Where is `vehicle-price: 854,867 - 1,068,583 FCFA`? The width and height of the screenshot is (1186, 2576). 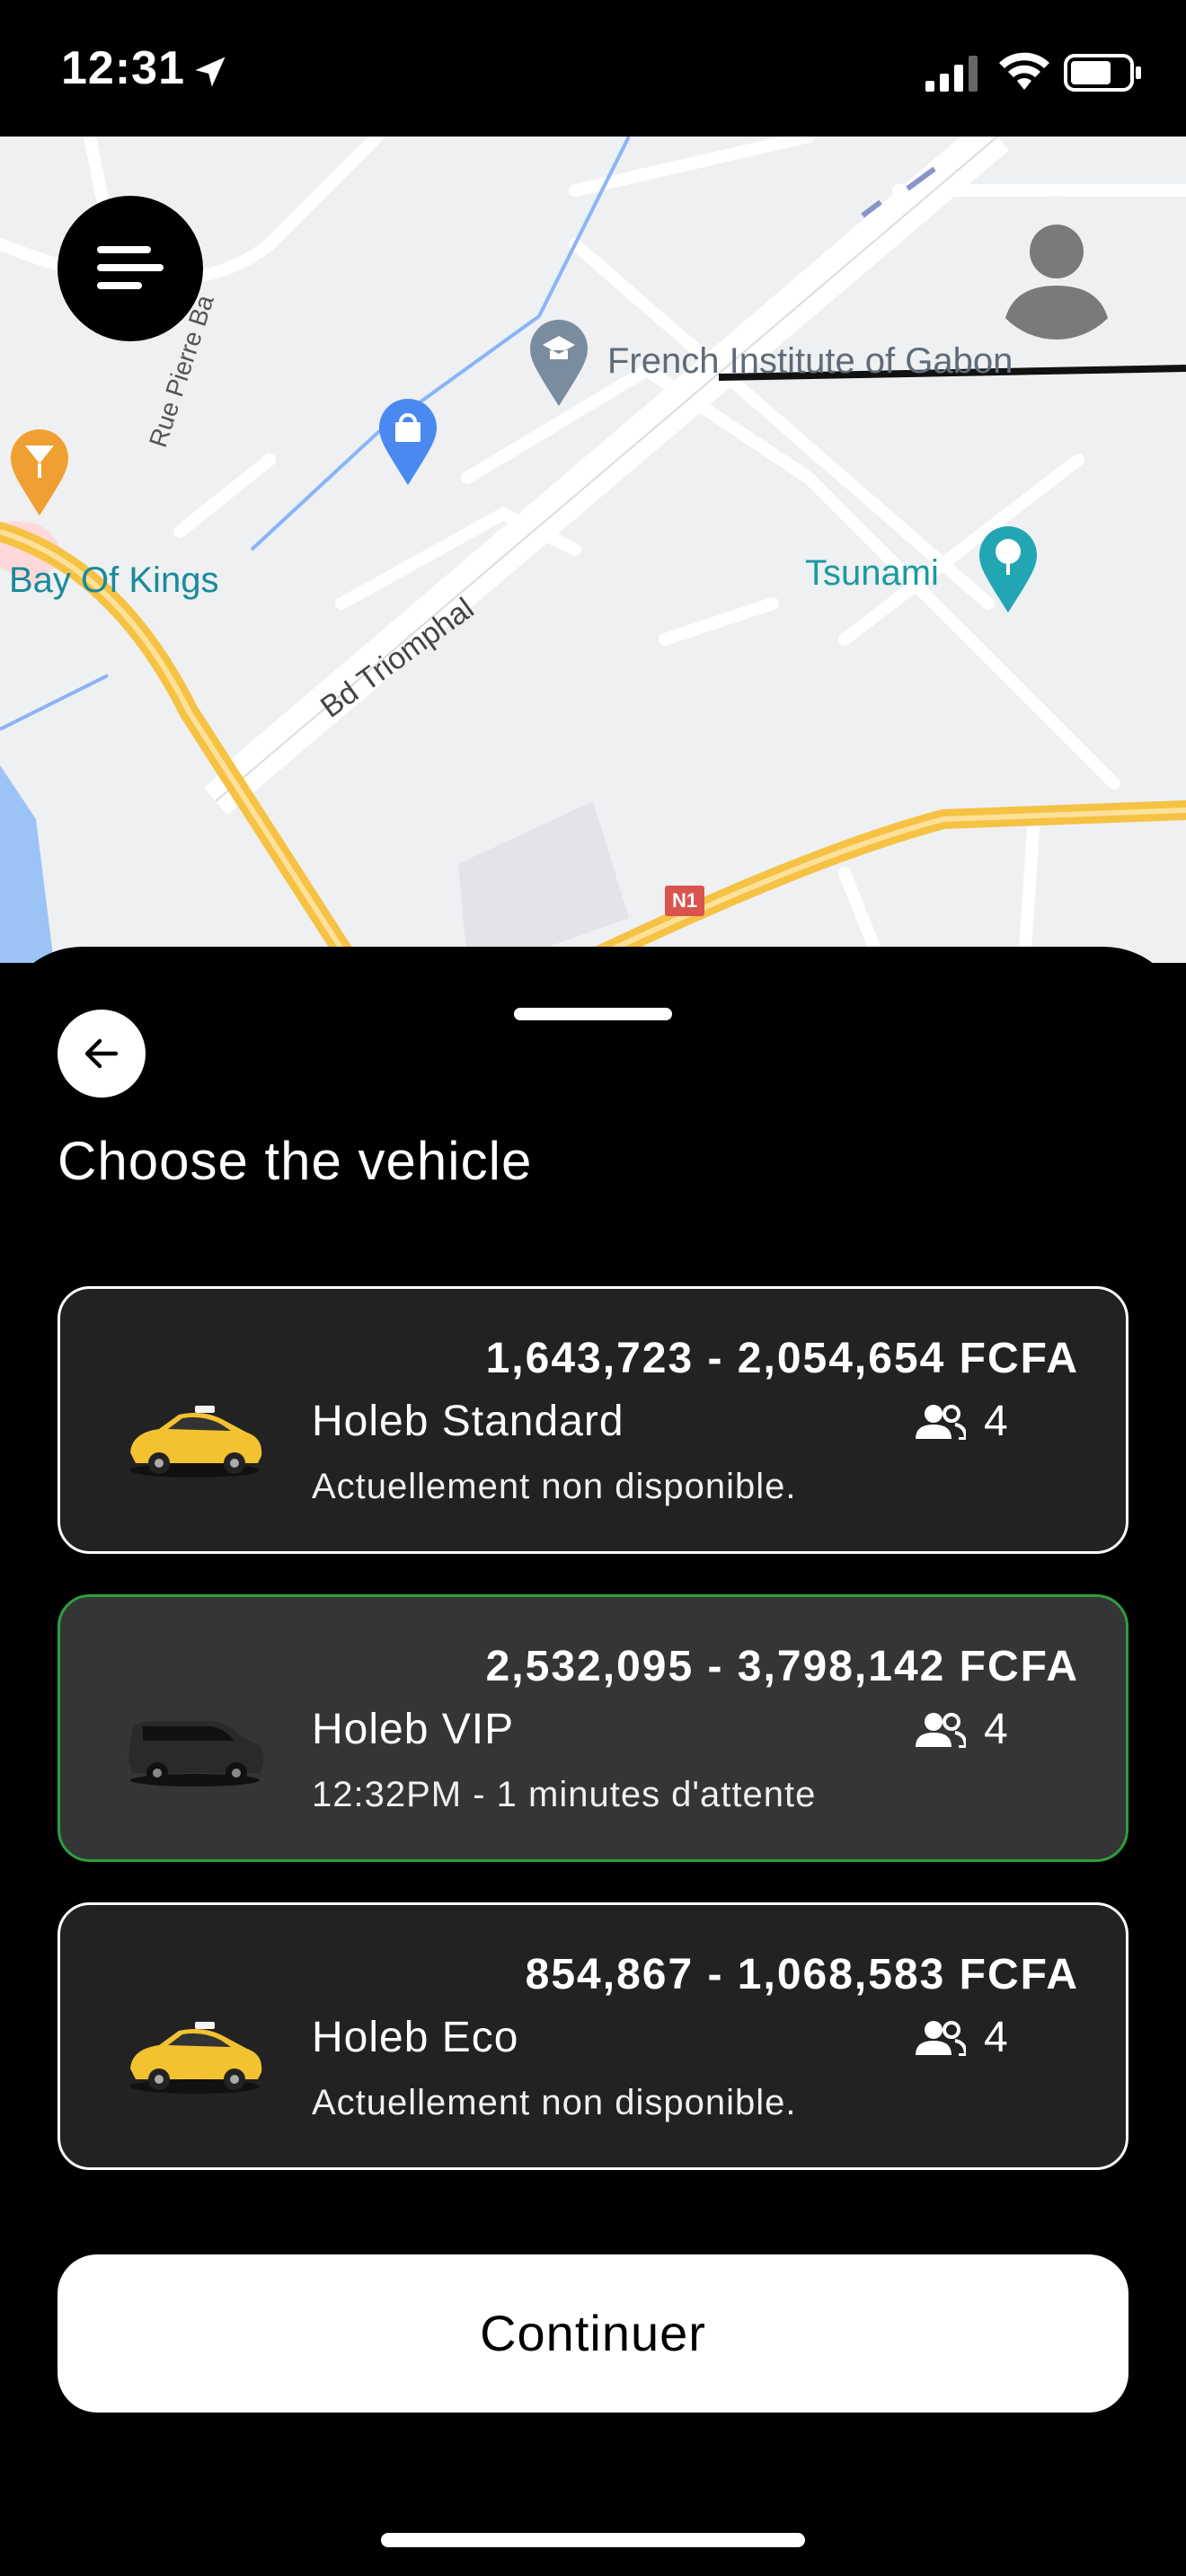 vehicle-price: 854,867 - 1,068,583 FCFA is located at coordinates (802, 1974).